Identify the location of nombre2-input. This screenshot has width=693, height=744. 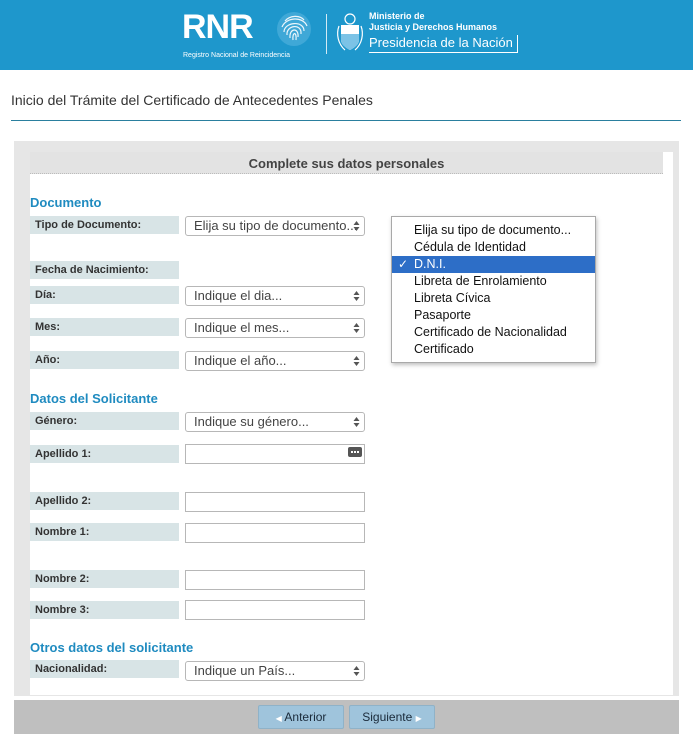
(275, 580).